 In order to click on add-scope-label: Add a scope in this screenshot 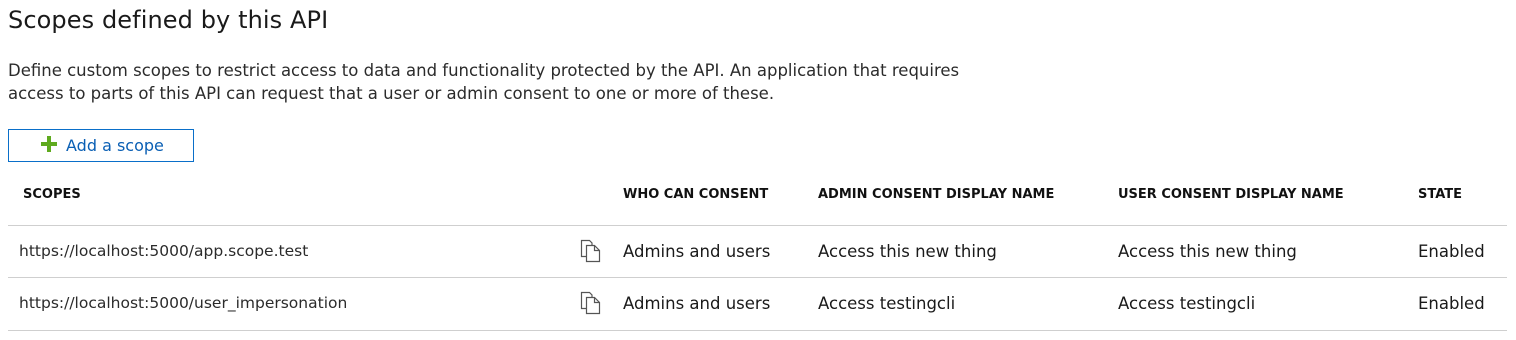, I will do `click(115, 145)`.